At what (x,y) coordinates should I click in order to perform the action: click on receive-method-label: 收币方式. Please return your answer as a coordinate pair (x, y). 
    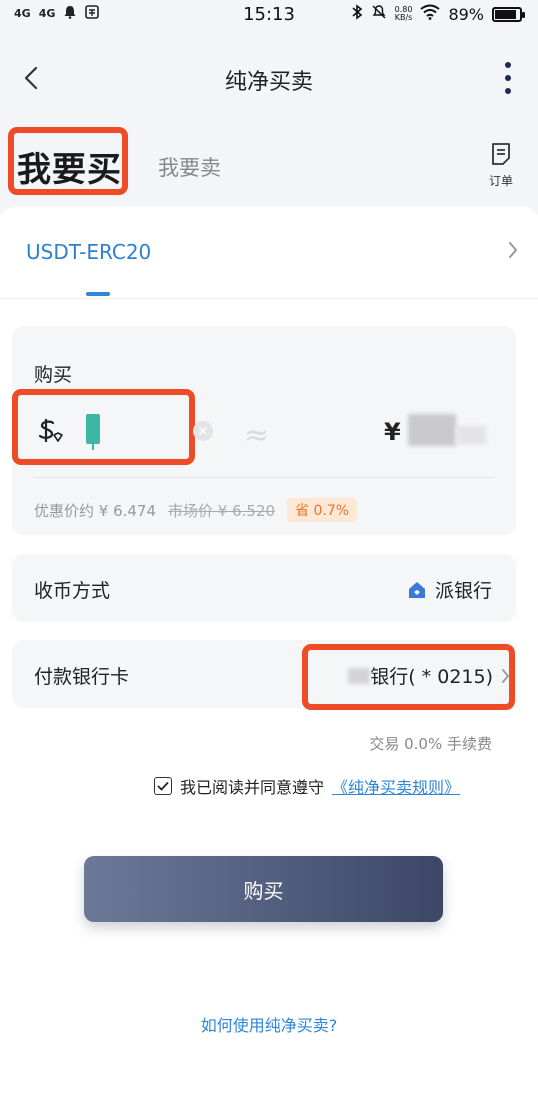
    Looking at the image, I should click on (72, 591).